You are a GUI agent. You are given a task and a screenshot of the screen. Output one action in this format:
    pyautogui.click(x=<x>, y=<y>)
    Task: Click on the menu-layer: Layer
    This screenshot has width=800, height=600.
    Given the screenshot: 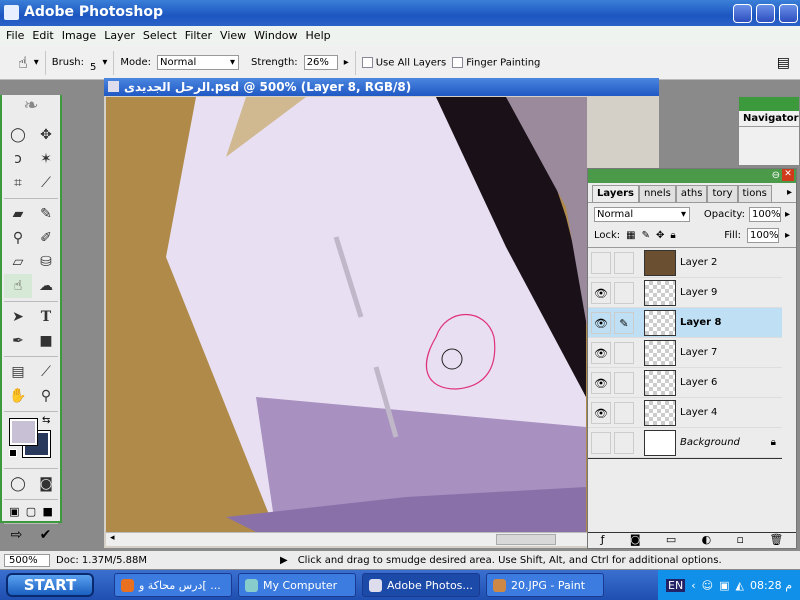 What is the action you would take?
    pyautogui.click(x=121, y=36)
    